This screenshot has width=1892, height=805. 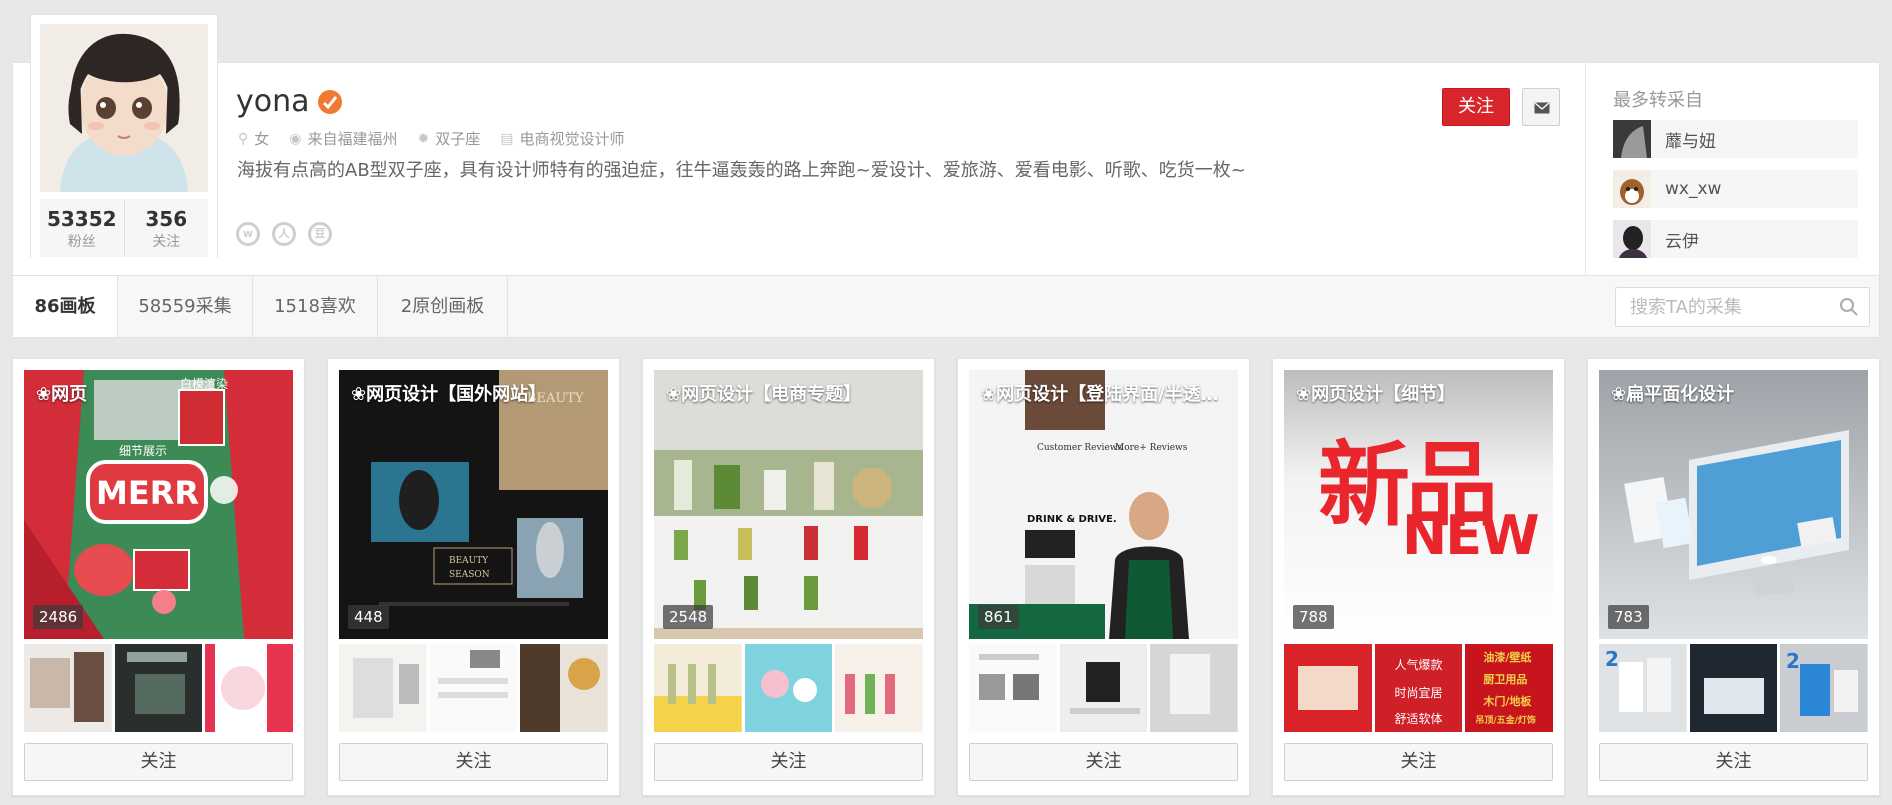 I want to click on social-links: w 人 豆, so click(x=284, y=234).